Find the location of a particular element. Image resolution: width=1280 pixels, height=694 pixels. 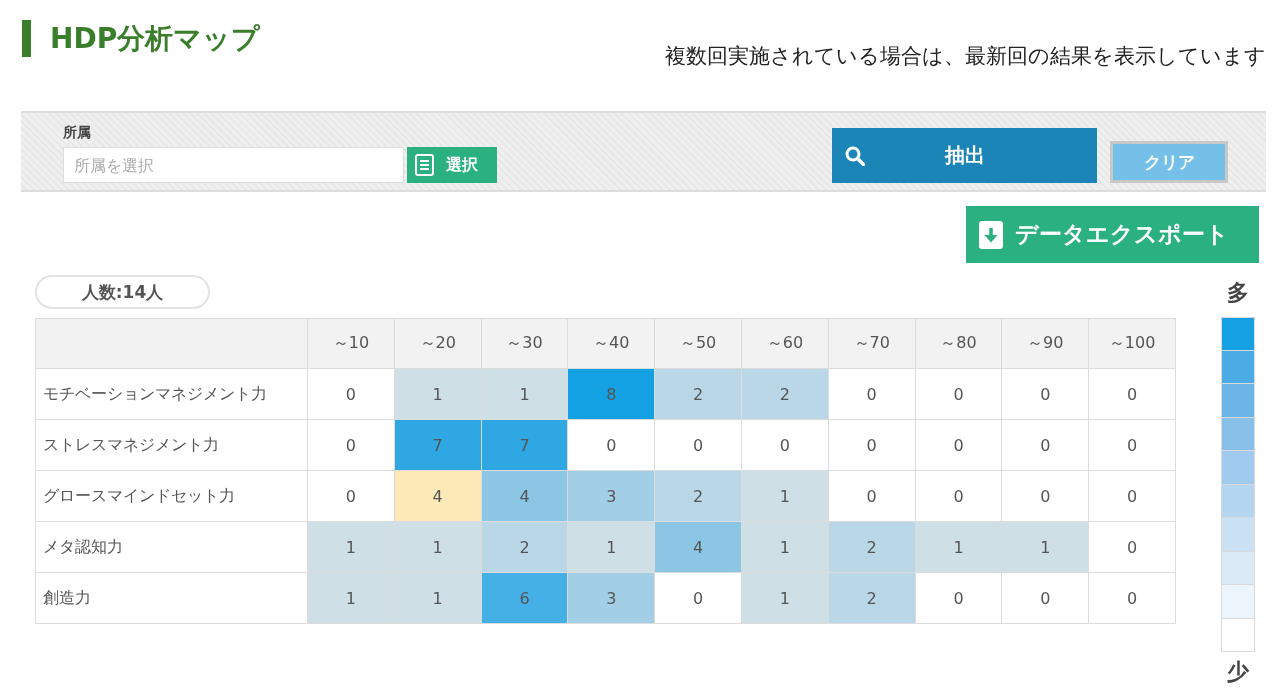

search-icon is located at coordinates (855, 155).